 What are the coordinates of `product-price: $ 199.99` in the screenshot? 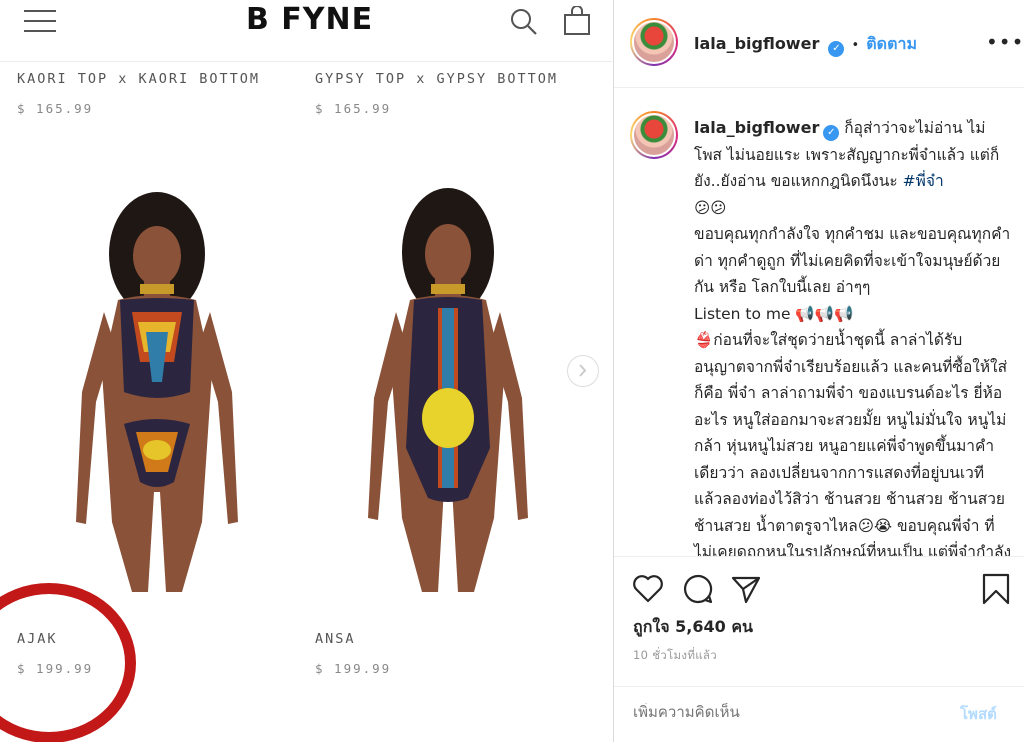 It's located at (353, 668).